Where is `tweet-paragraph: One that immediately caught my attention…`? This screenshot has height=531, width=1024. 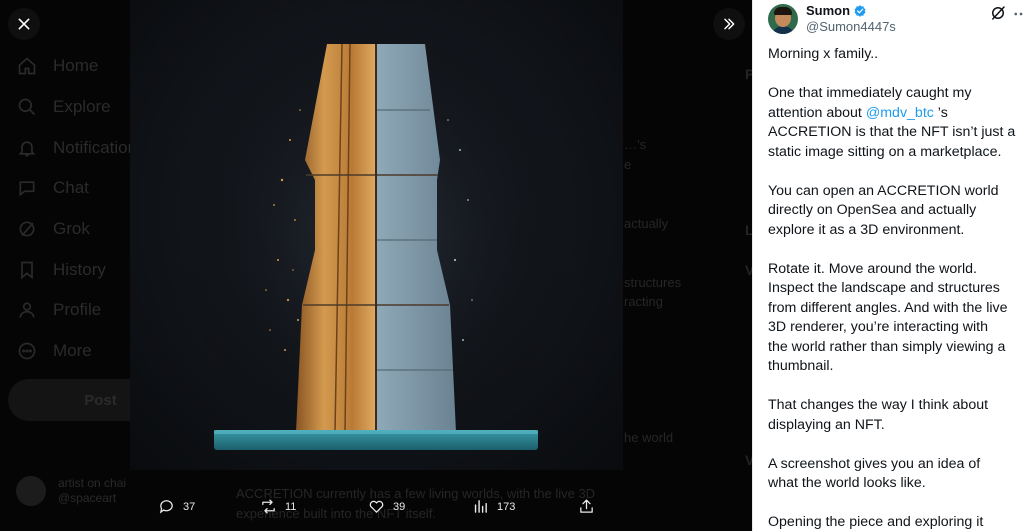 tweet-paragraph: One that immediately caught my attention… is located at coordinates (892, 122).